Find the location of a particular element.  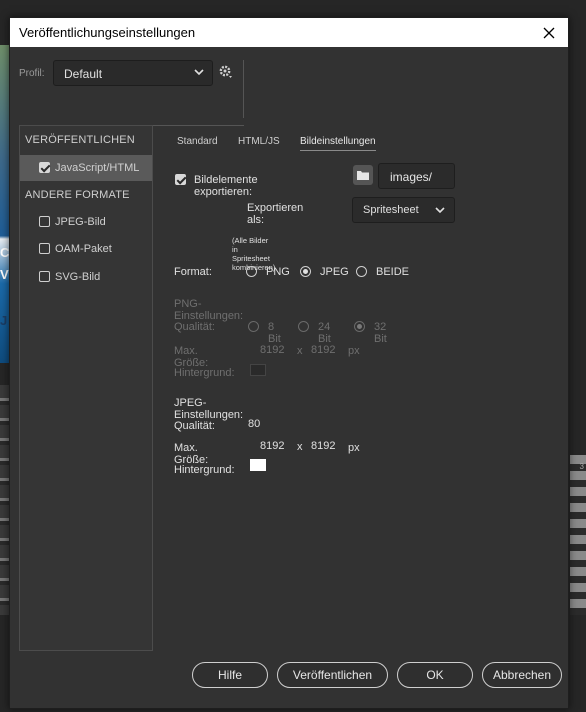

dialog-title: Veröffentlichungseinstellungen is located at coordinates (107, 32).